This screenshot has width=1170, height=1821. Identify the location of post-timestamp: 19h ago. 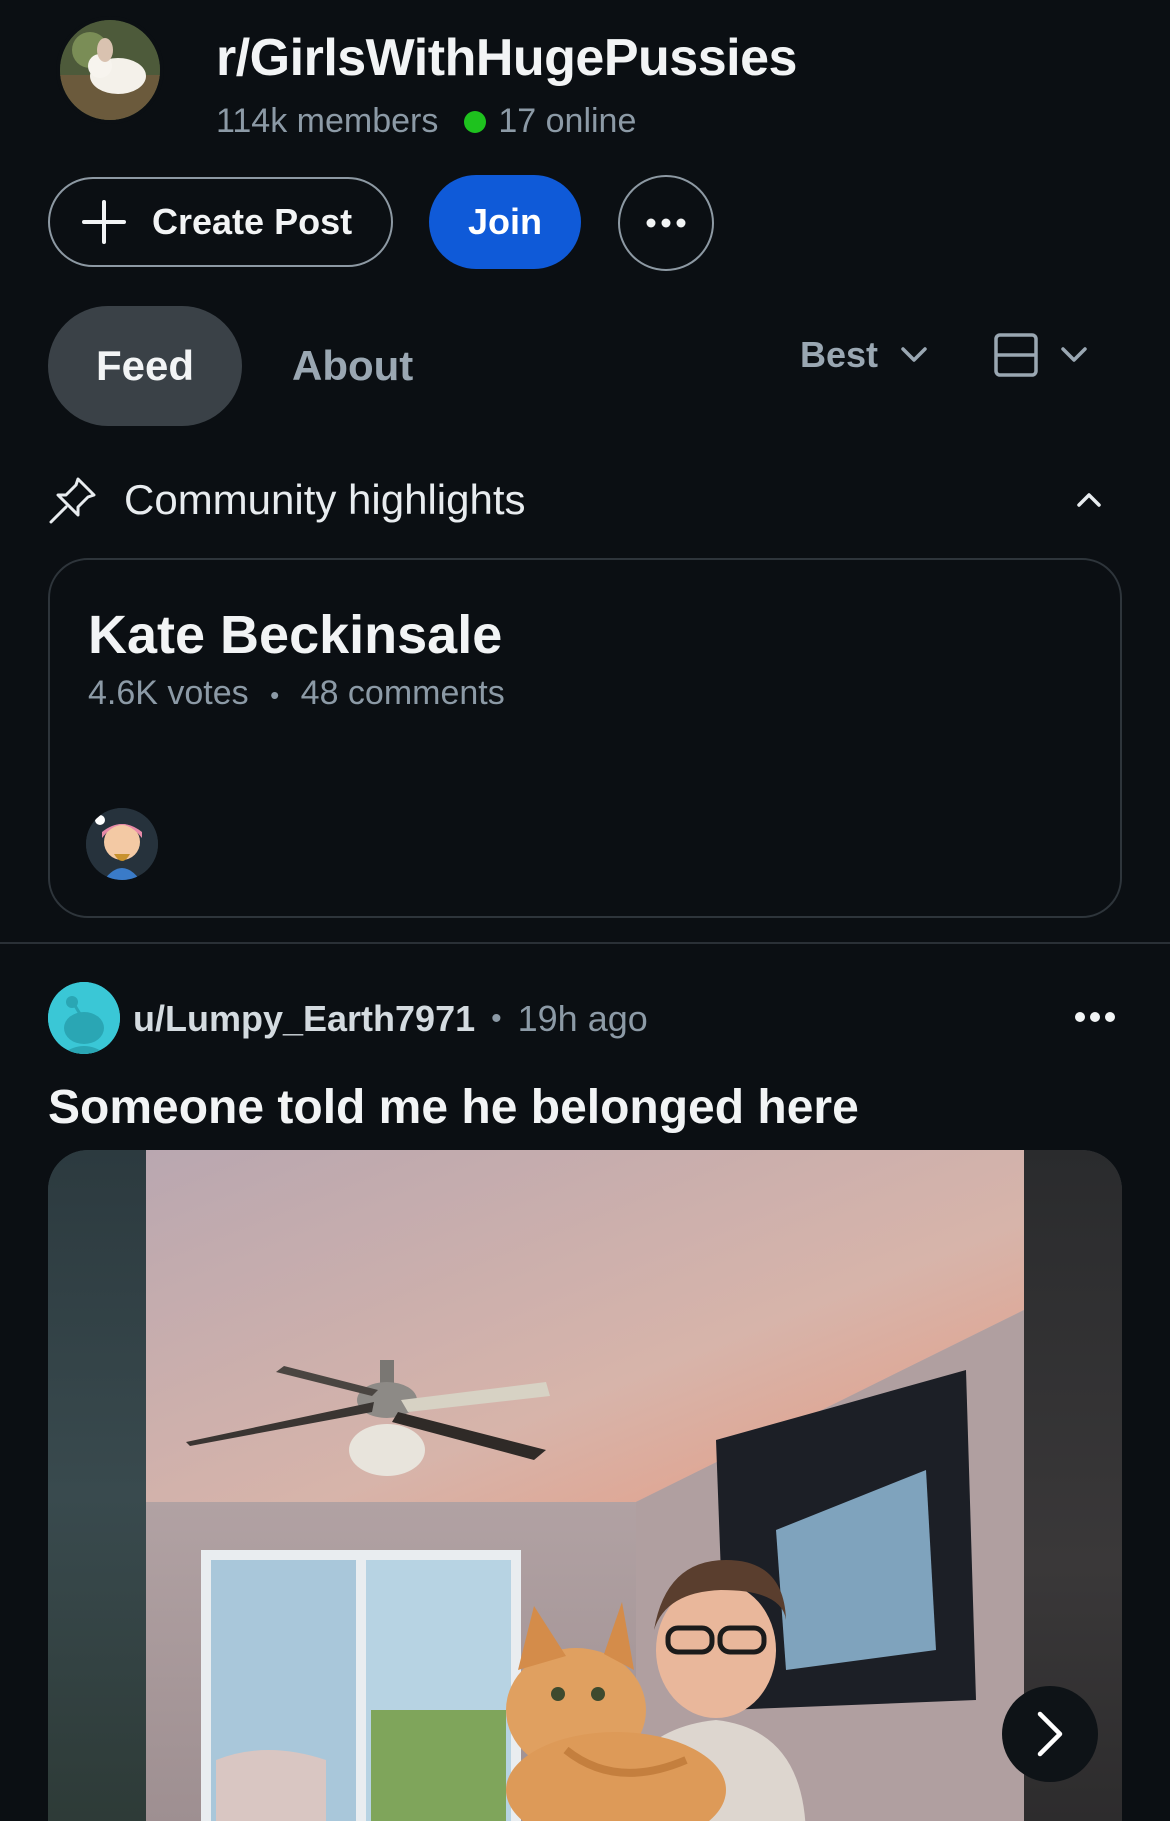
(582, 1018).